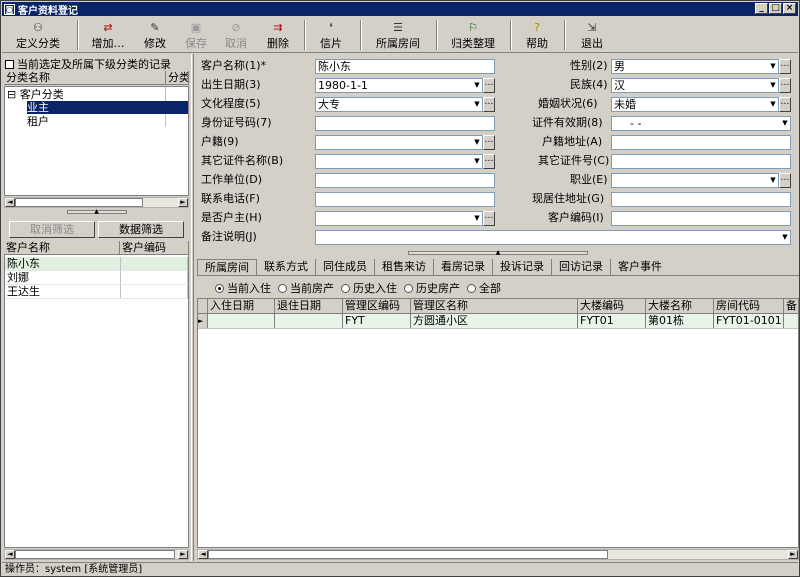 Image resolution: width=800 pixels, height=577 pixels. What do you see at coordinates (96, 264) in the screenshot?
I see `list-item: 陈小东` at bounding box center [96, 264].